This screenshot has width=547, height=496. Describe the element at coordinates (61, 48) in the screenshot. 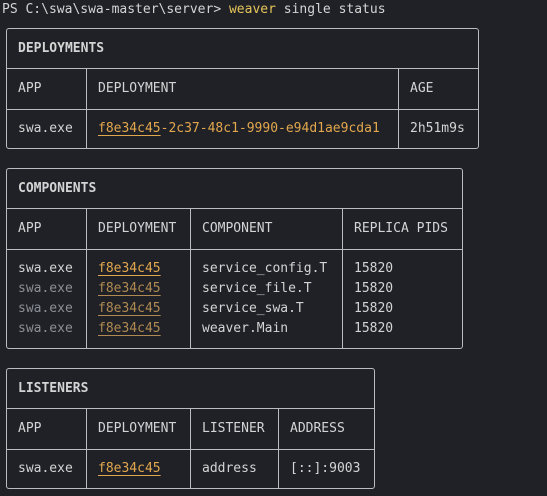

I see `deployments-title: DEPLOYMENTS` at that location.